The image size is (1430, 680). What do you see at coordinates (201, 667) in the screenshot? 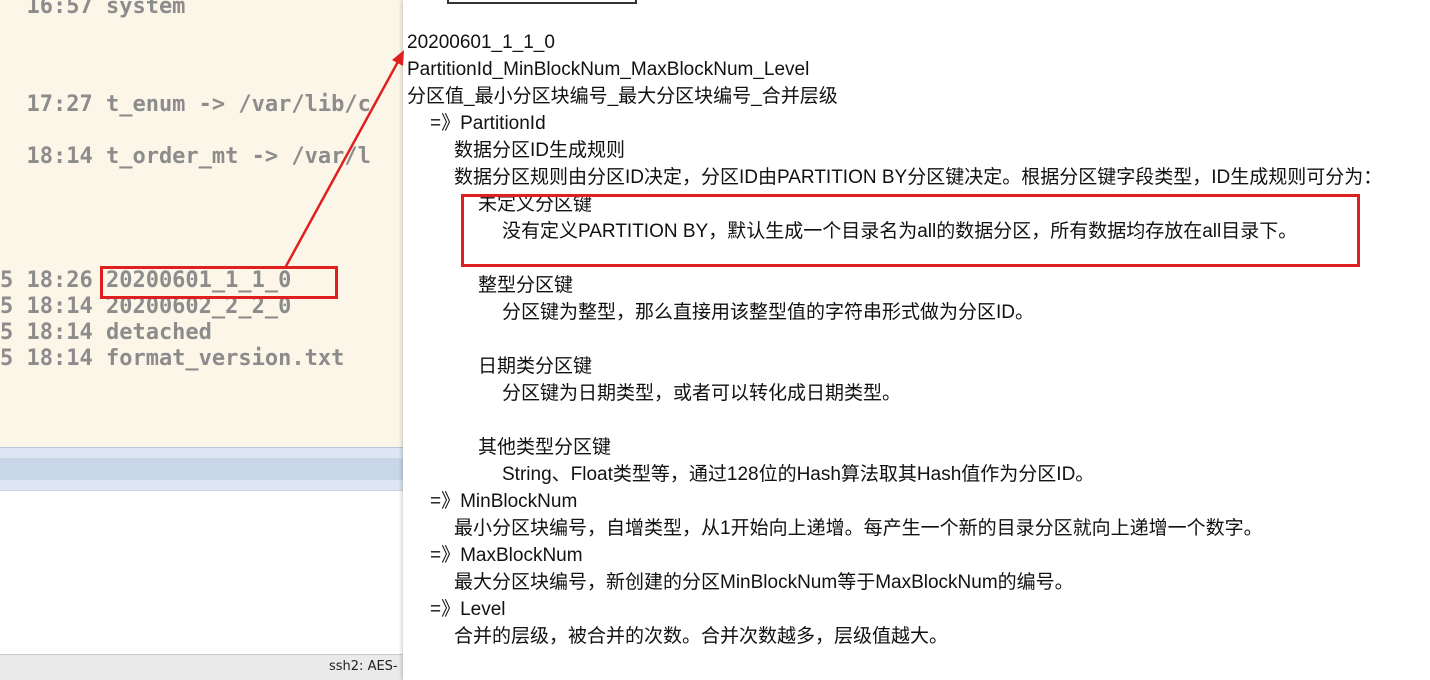
I see `terminal-status-bar: ssh2: AES-` at bounding box center [201, 667].